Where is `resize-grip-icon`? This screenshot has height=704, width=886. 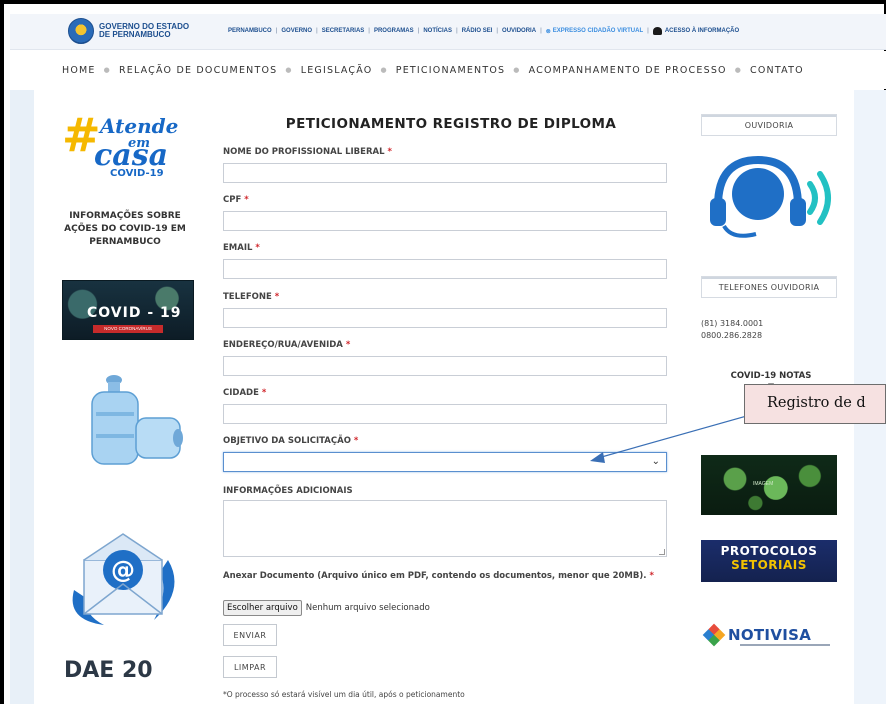
resize-grip-icon is located at coordinates (662, 552).